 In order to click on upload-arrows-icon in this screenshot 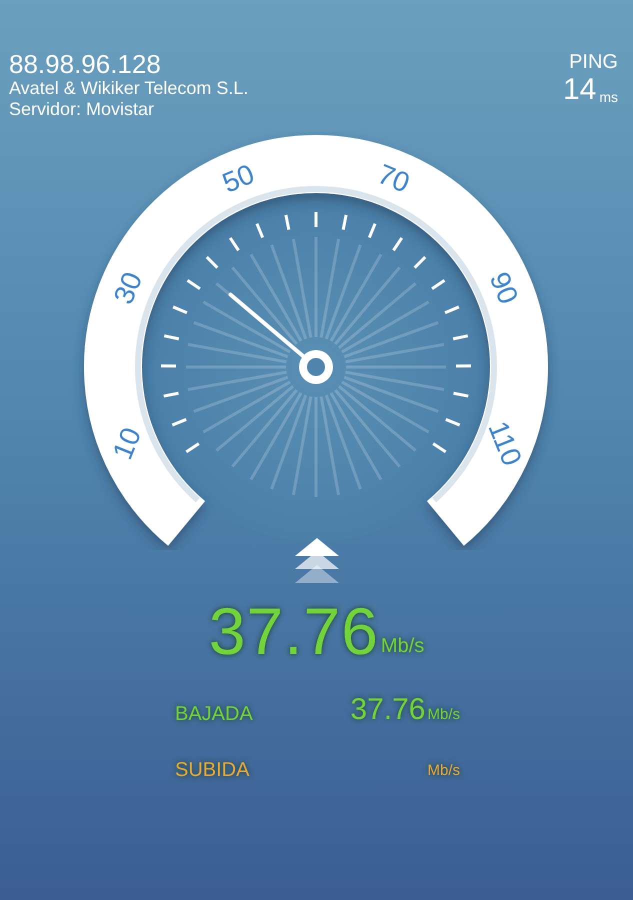, I will do `click(316, 561)`.